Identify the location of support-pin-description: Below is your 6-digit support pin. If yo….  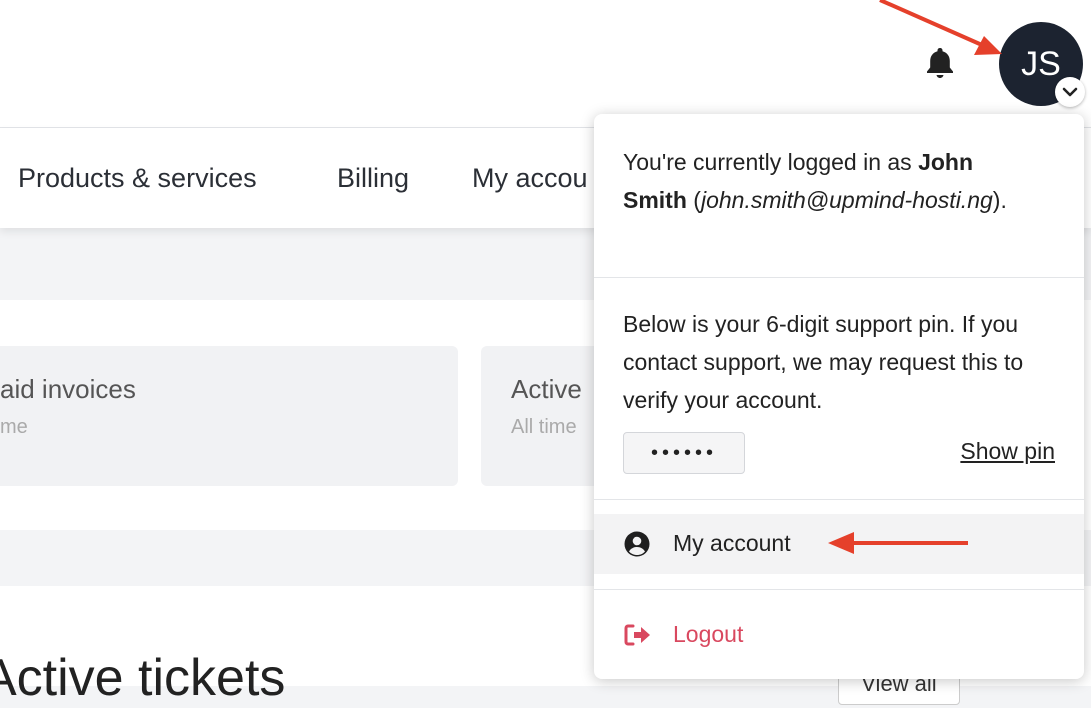
(823, 362).